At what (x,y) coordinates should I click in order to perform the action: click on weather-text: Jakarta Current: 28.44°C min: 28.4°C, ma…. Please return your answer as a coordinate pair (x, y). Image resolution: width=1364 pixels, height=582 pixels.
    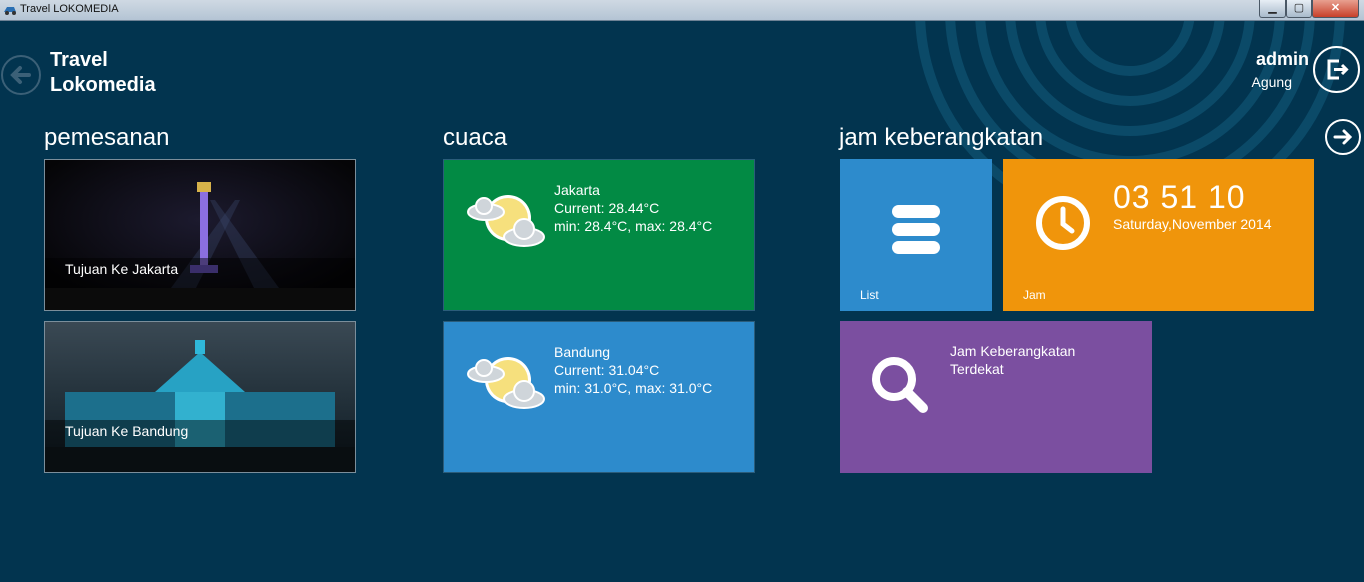
    Looking at the image, I should click on (633, 208).